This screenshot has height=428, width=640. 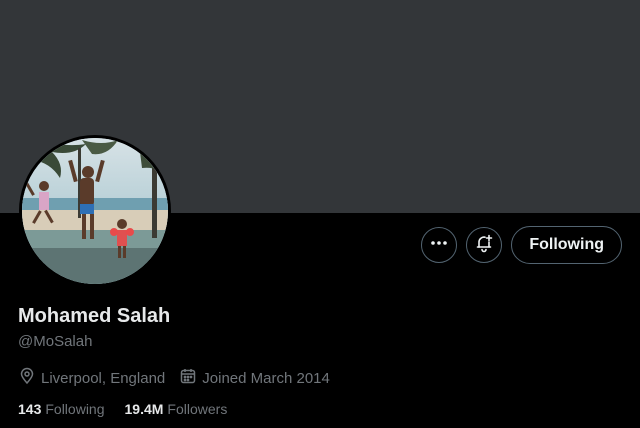 I want to click on following-count-link: 143 Following, so click(x=61, y=409).